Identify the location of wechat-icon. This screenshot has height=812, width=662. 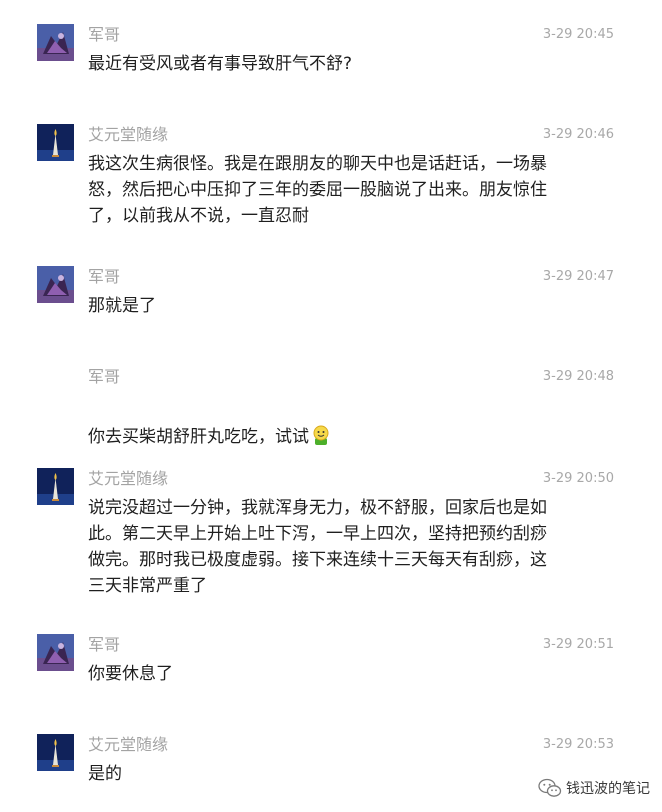
(550, 788).